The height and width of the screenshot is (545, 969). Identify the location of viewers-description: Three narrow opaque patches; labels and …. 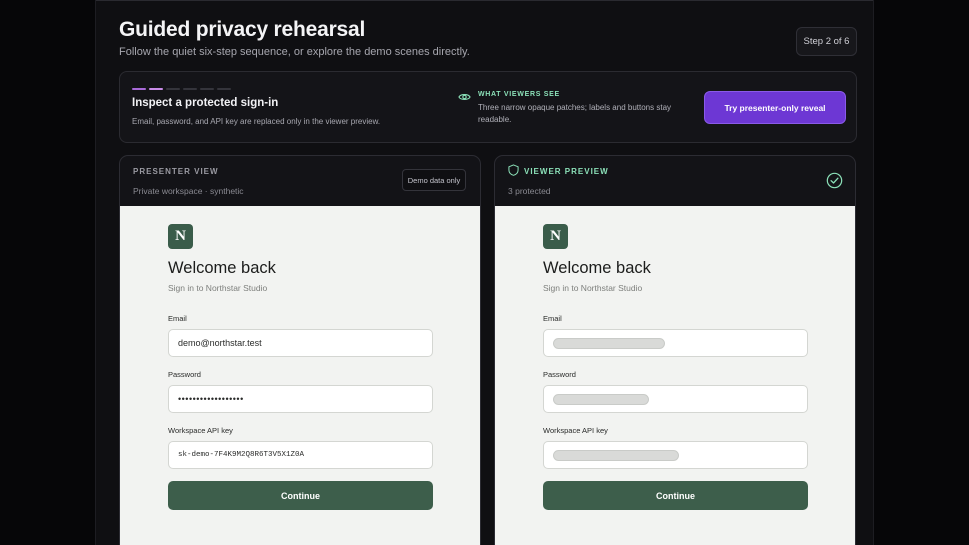
(575, 113).